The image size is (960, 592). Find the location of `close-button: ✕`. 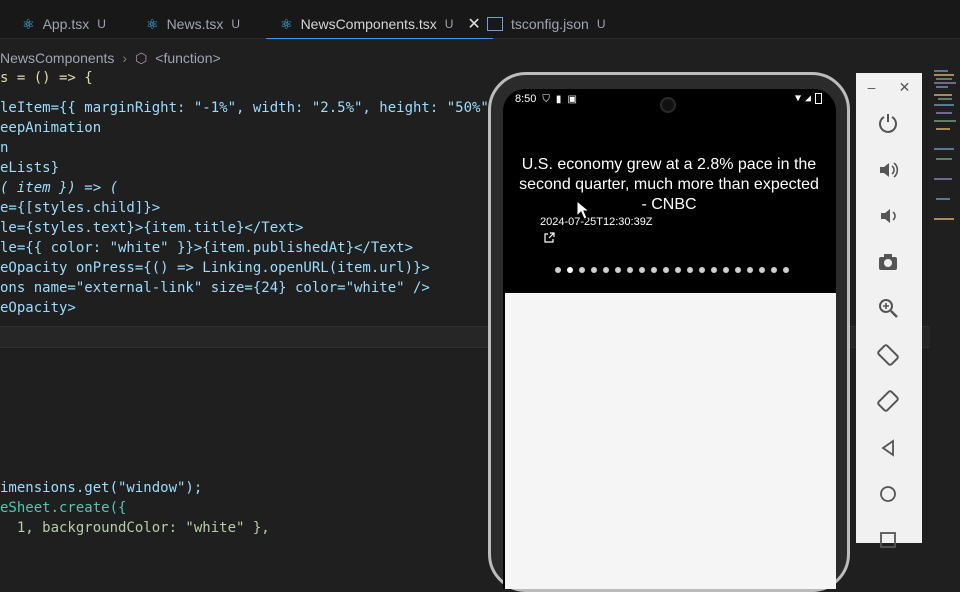

close-button: ✕ is located at coordinates (905, 87).